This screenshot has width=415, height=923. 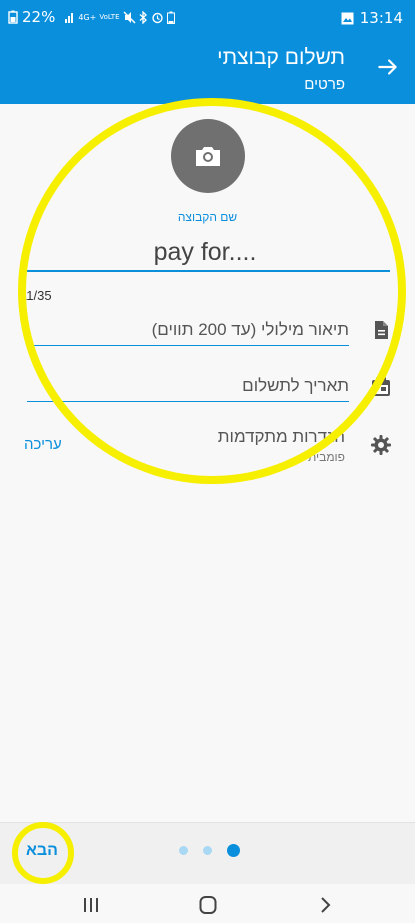 What do you see at coordinates (87, 17) in the screenshot?
I see `network-type: 4G+` at bounding box center [87, 17].